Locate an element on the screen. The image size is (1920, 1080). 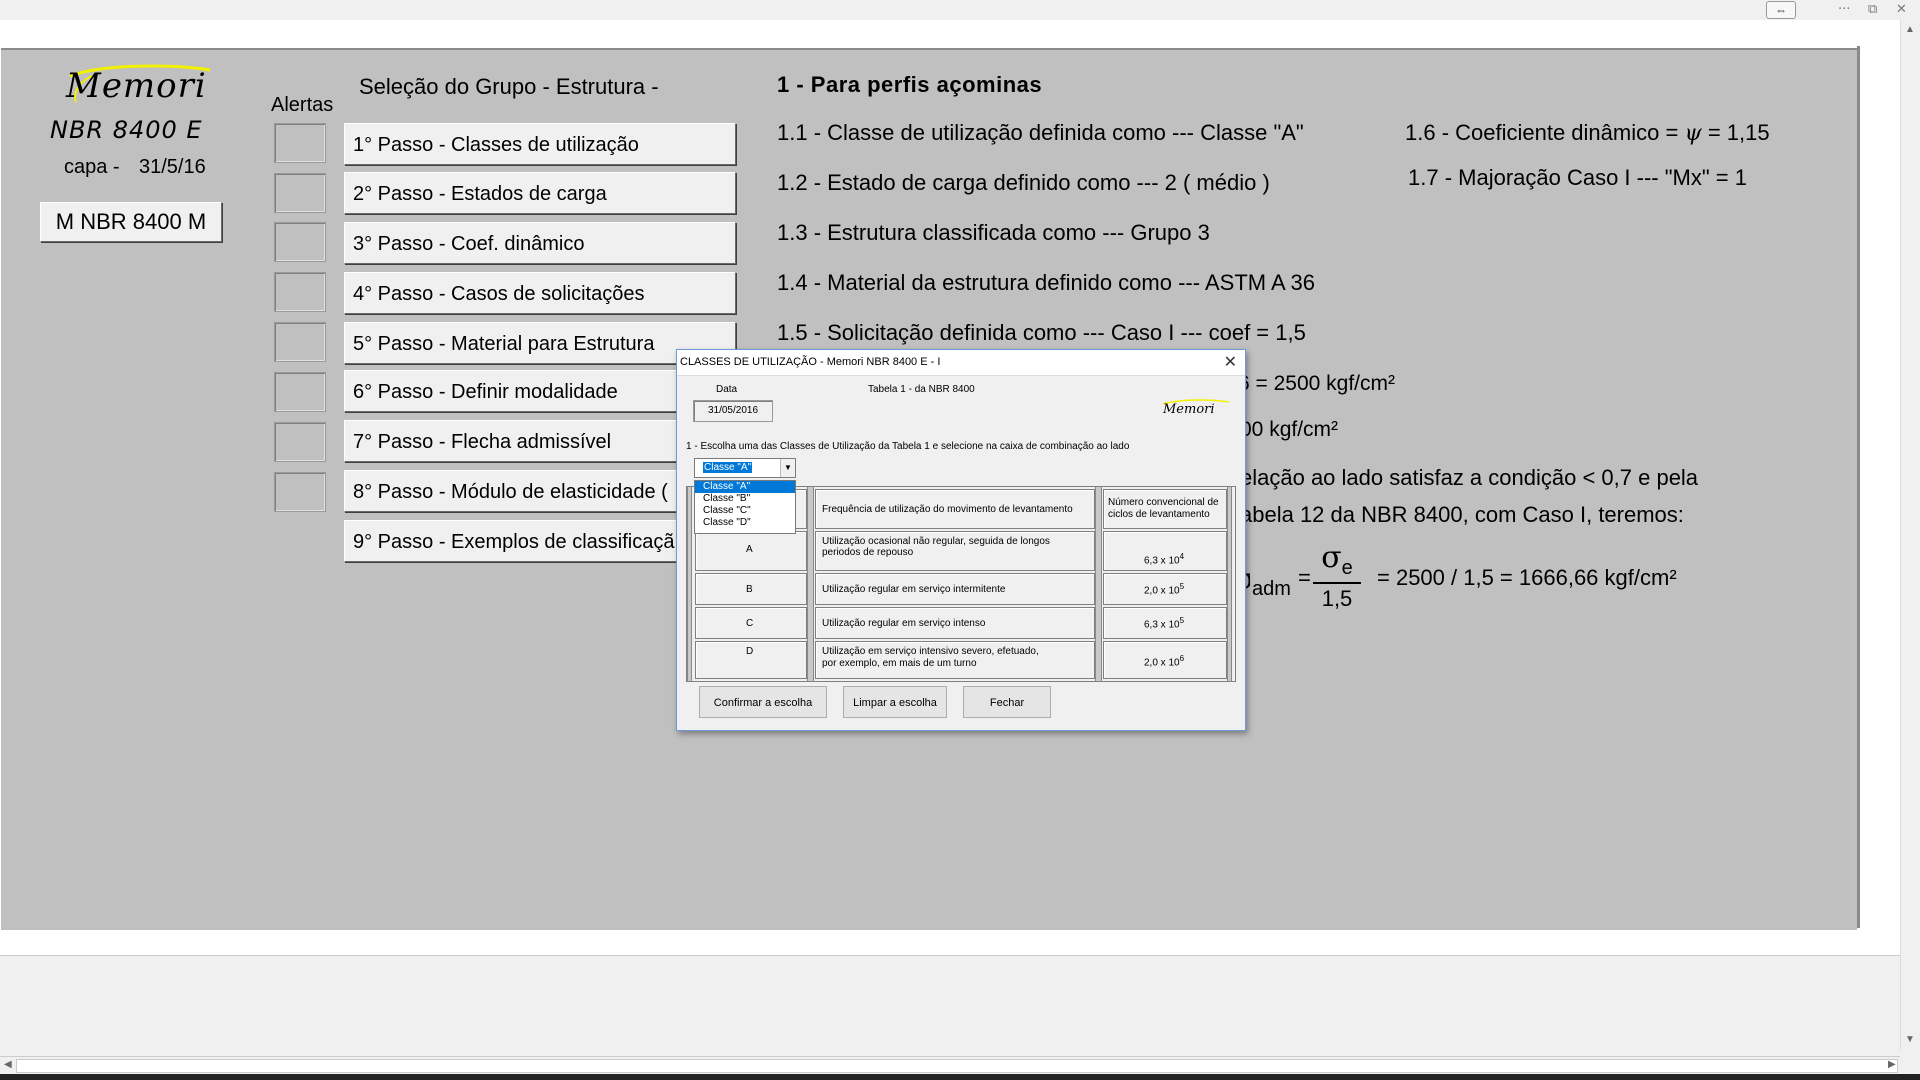
more-options-icon: ··· is located at coordinates (1844, 9).